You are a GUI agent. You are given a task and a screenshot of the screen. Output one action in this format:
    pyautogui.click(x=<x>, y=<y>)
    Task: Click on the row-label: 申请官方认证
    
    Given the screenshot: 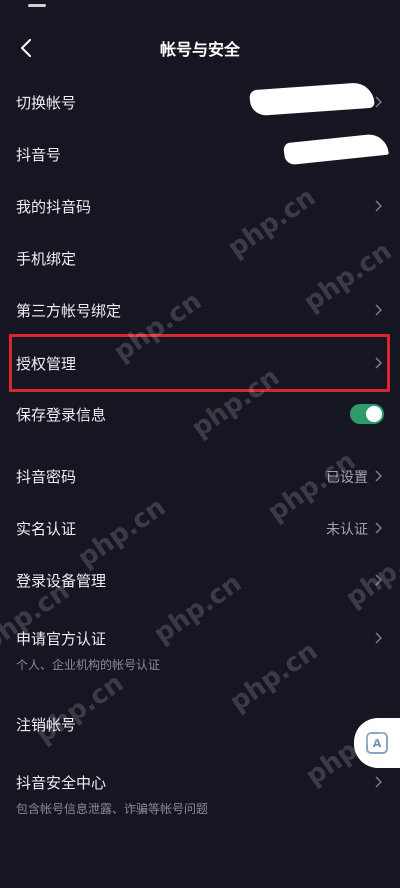 What is the action you would take?
    pyautogui.click(x=61, y=639)
    